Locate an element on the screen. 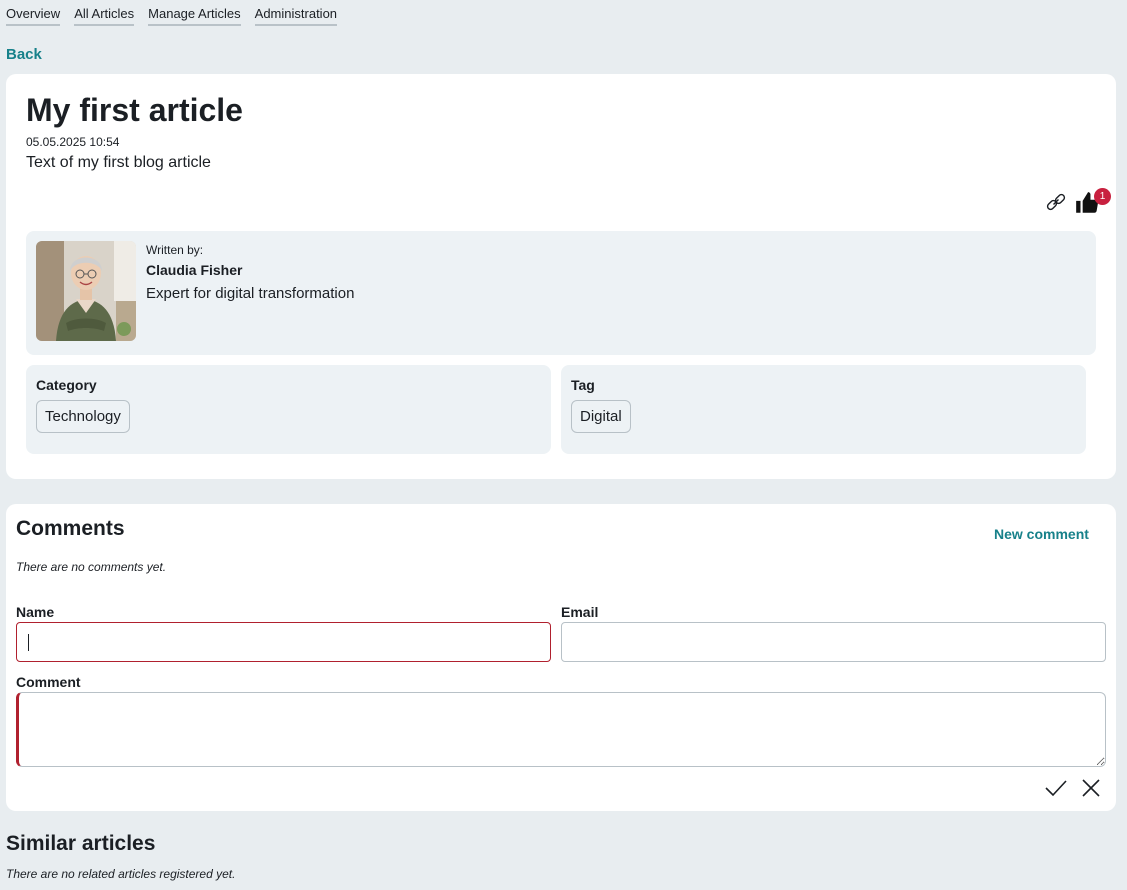 This screenshot has height=890, width=1127. new-comment-button: New comment is located at coordinates (1041, 534).